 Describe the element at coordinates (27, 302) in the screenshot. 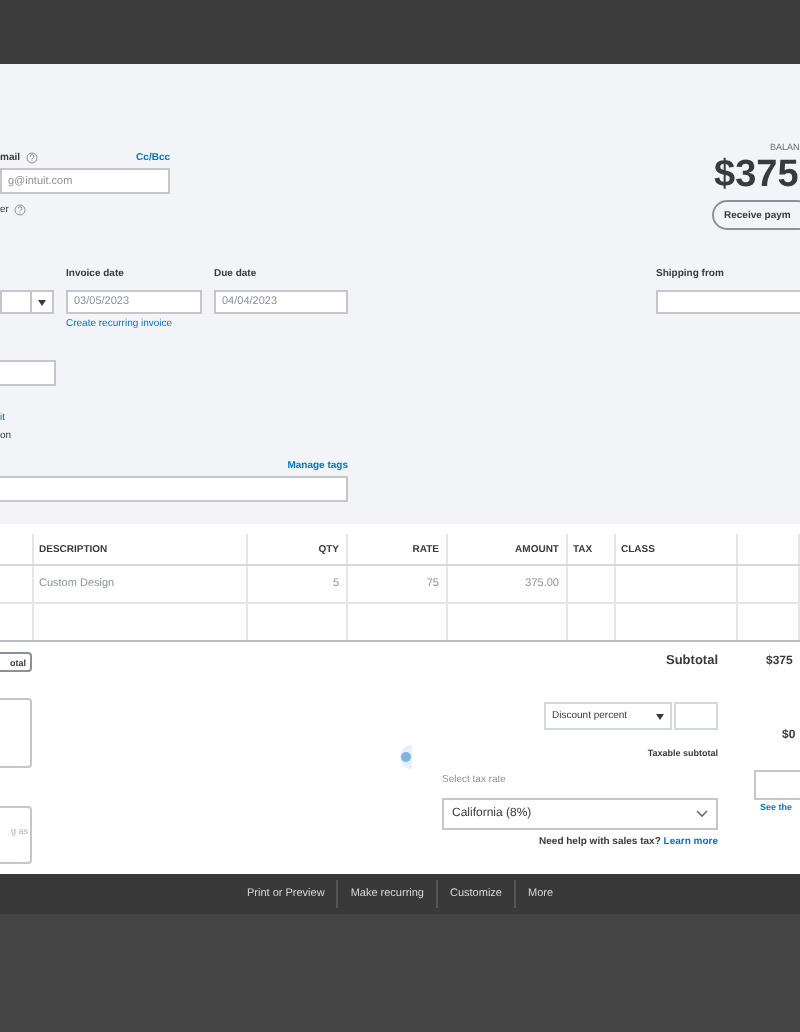

I see `terms-select` at that location.